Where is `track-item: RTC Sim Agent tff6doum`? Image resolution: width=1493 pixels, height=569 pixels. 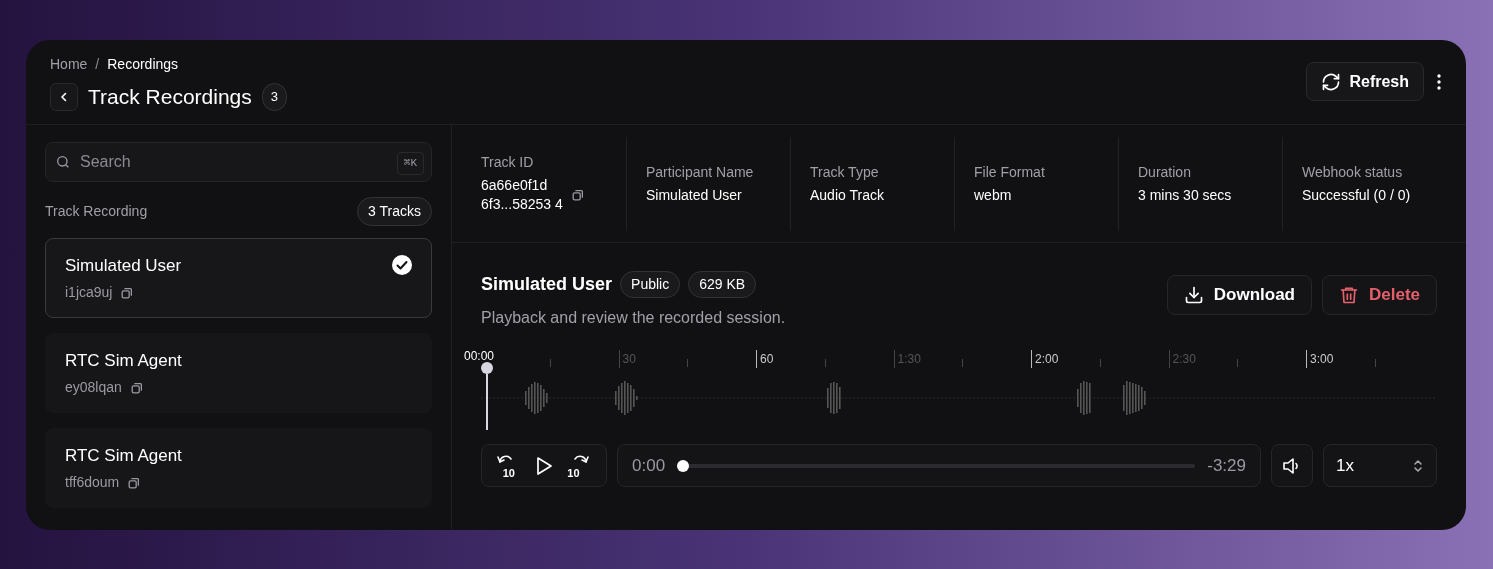 track-item: RTC Sim Agent tff6doum is located at coordinates (238, 468).